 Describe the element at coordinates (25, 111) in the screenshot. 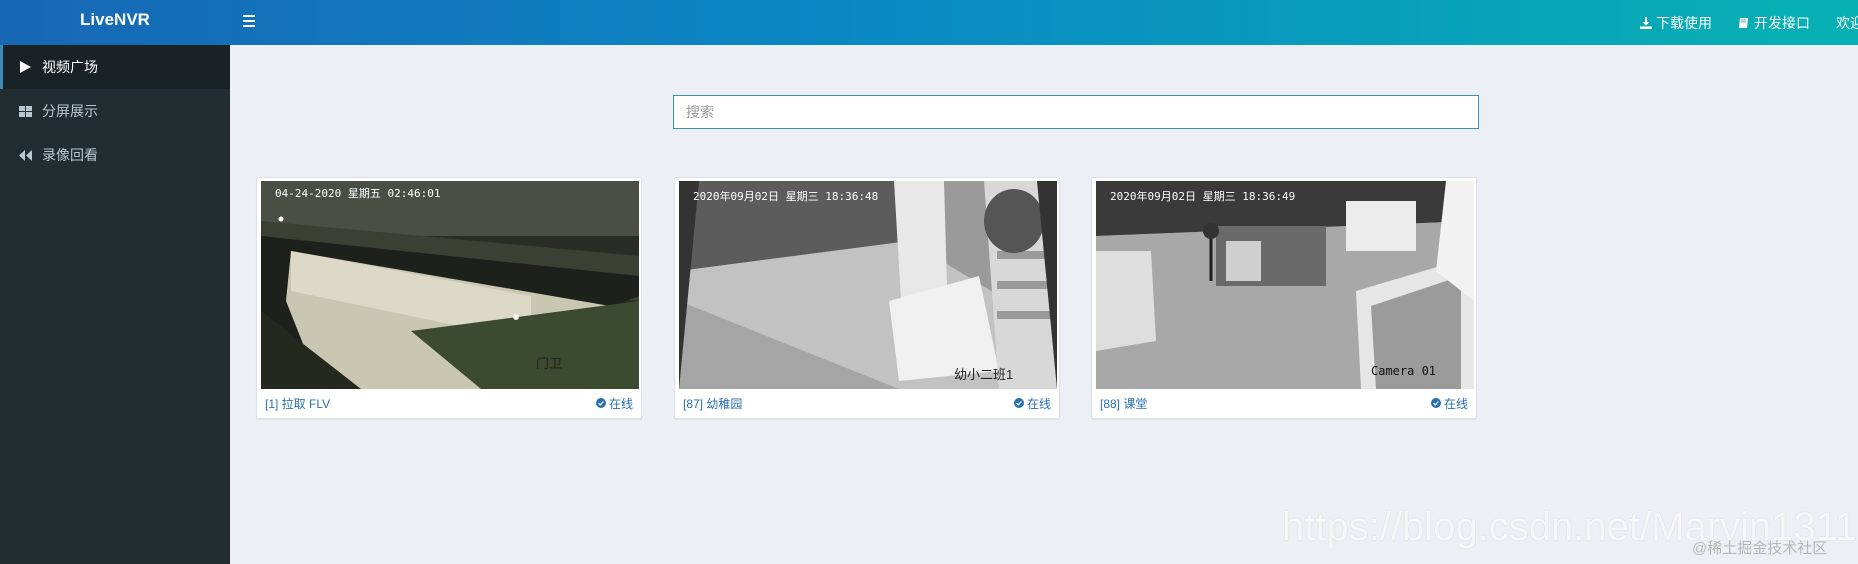

I see `grid-icon` at that location.